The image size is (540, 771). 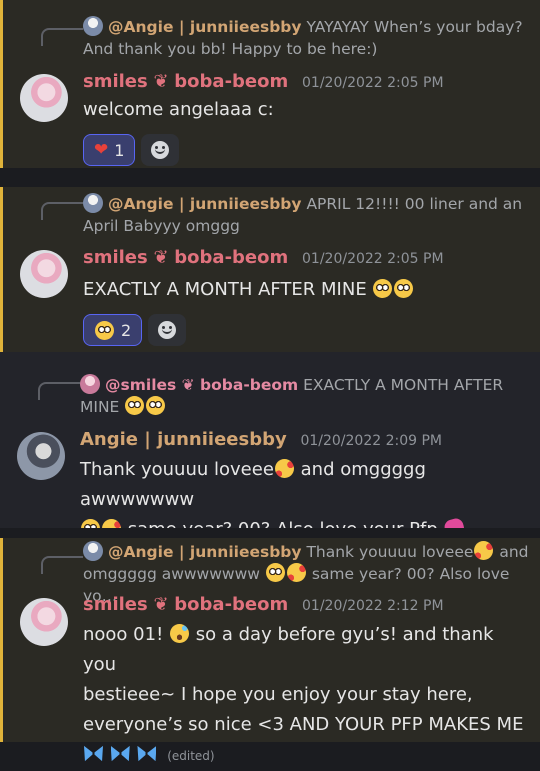 What do you see at coordinates (119, 150) in the screenshot?
I see `reaction-count: 1` at bounding box center [119, 150].